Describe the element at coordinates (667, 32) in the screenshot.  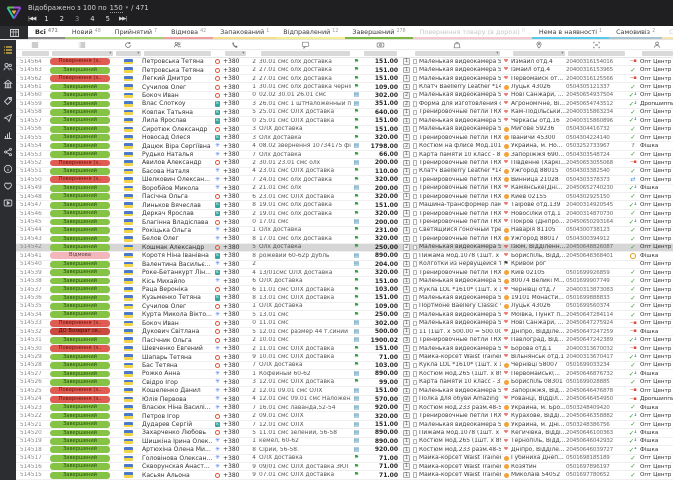
I see `tab-11: Сервіси0` at that location.